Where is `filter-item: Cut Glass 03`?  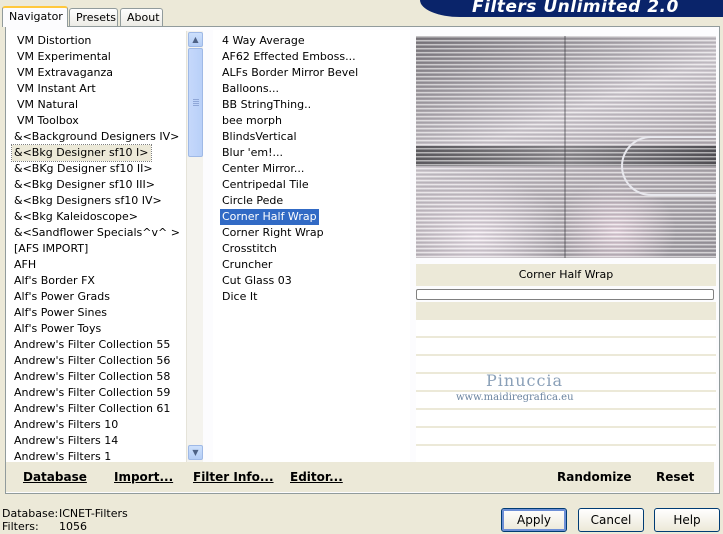 filter-item: Cut Glass 03 is located at coordinates (257, 281).